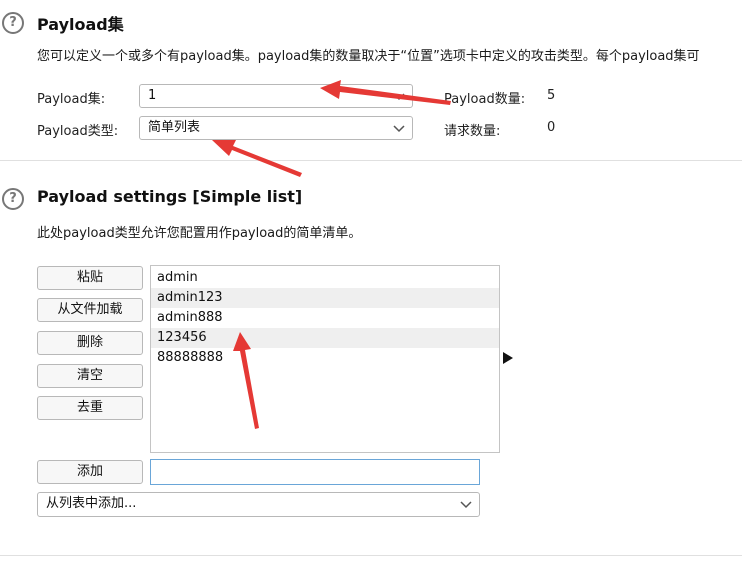  What do you see at coordinates (276, 96) in the screenshot?
I see `payload-set-select: 1` at bounding box center [276, 96].